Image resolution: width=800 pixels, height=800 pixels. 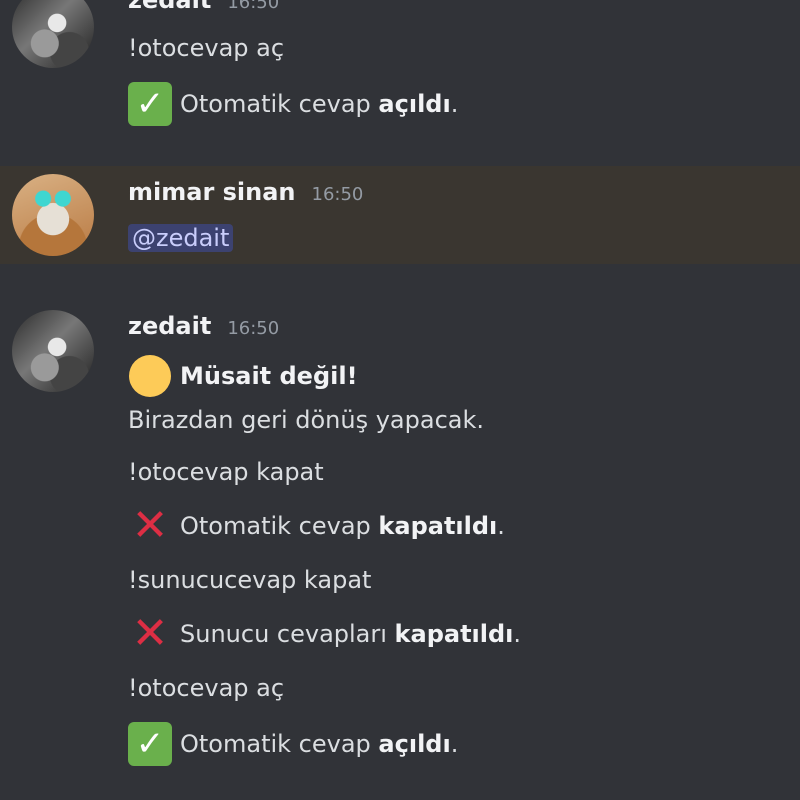 What do you see at coordinates (250, 580) in the screenshot?
I see `message-text: !sunucucevap kapat` at bounding box center [250, 580].